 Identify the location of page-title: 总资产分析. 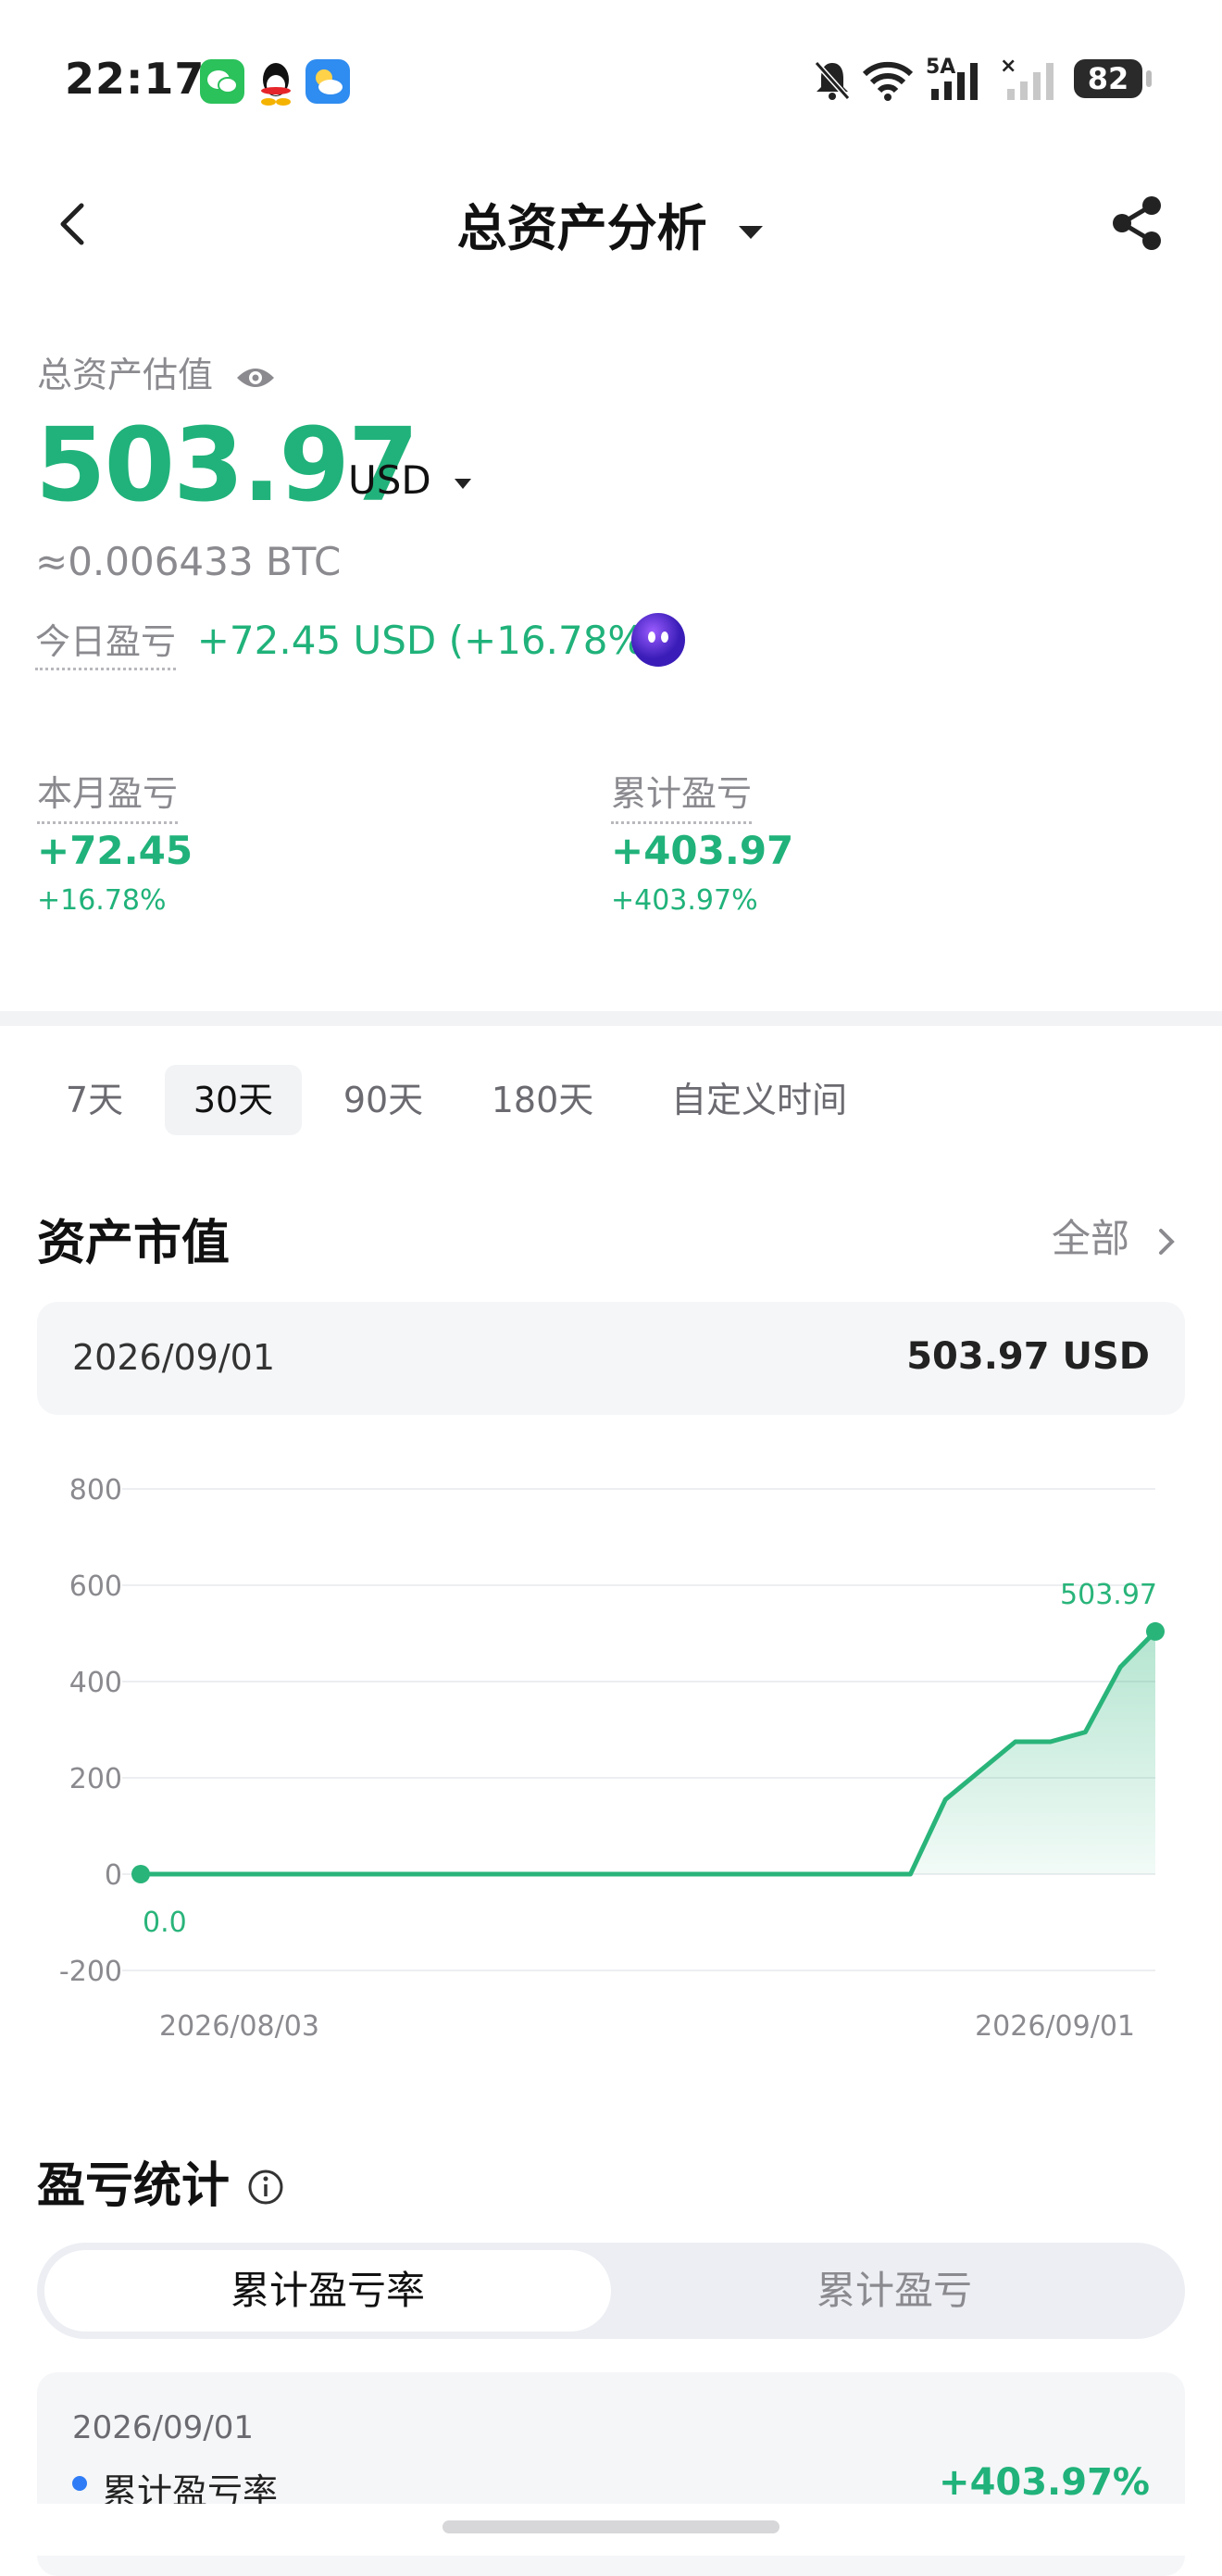
(611, 223).